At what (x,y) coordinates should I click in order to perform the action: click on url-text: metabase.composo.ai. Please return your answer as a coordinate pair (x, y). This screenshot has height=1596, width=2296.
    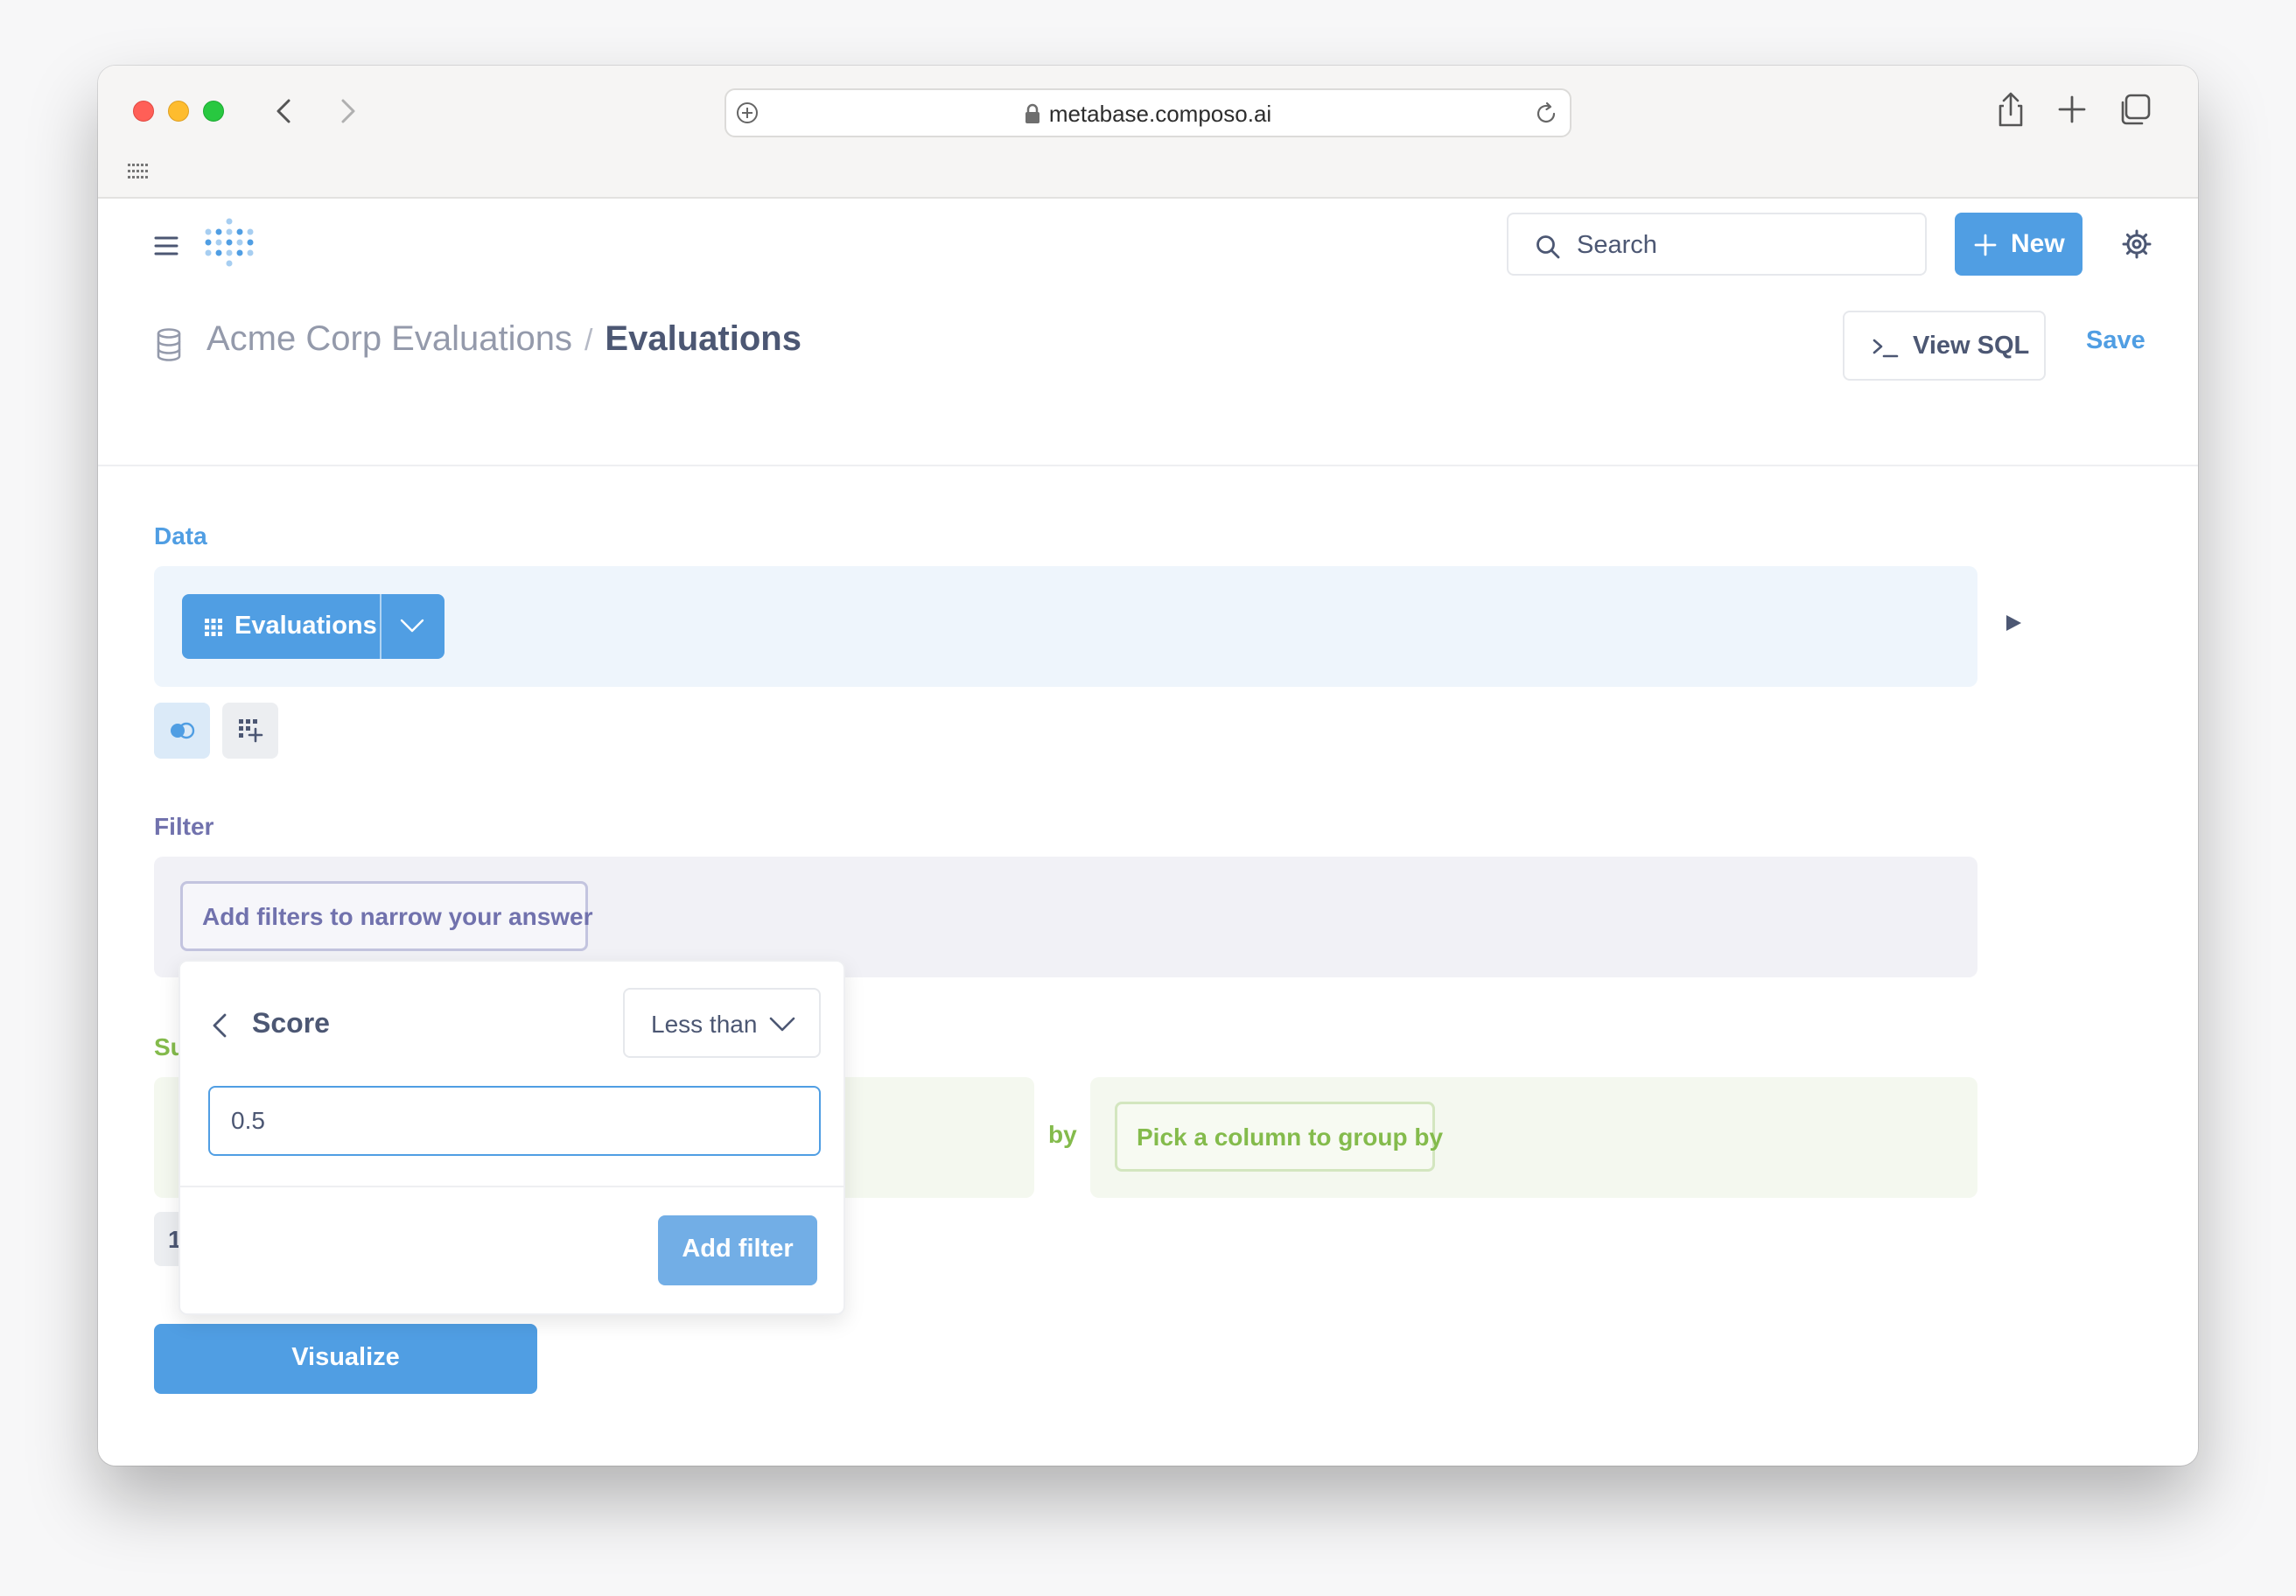
    Looking at the image, I should click on (1160, 114).